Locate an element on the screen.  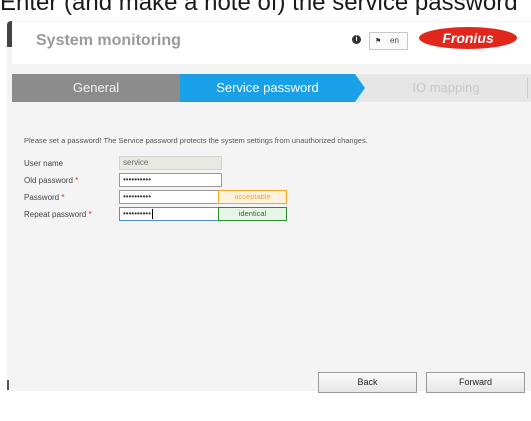
wizard-steps: General Service password IO mapping is located at coordinates (271, 88).